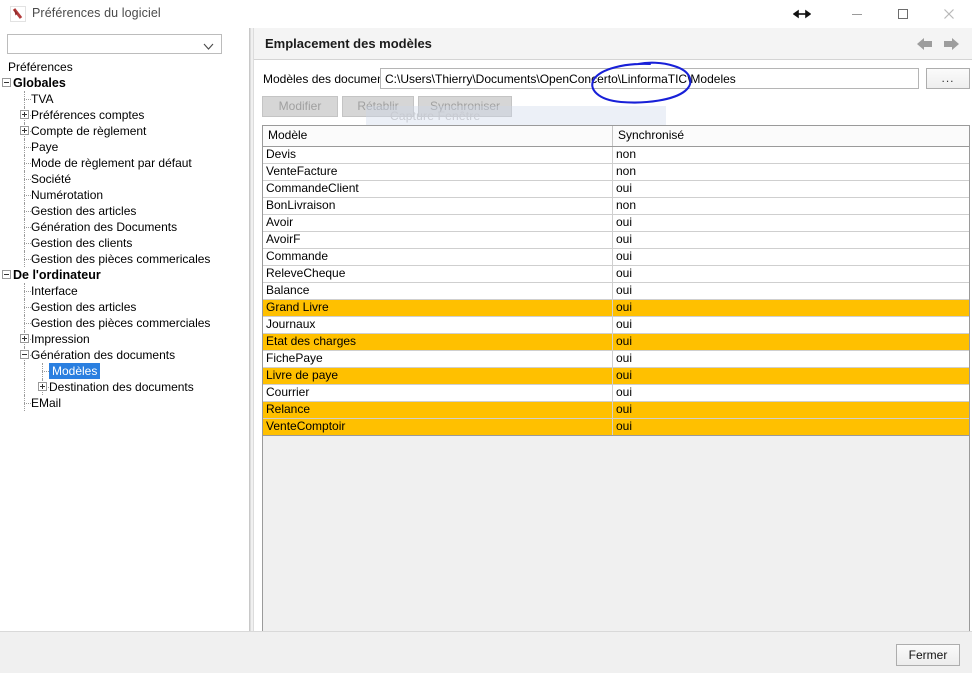 Image resolution: width=972 pixels, height=673 pixels. What do you see at coordinates (125, 99) in the screenshot?
I see `sidebar-item-tva: TVA` at bounding box center [125, 99].